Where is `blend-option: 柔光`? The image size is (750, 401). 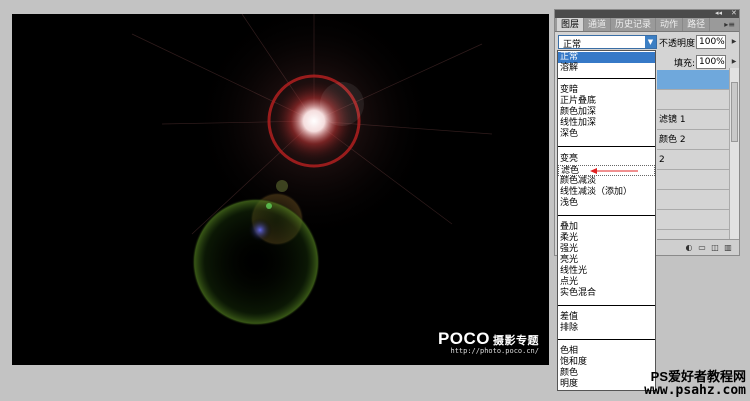 blend-option: 柔光 is located at coordinates (606, 238).